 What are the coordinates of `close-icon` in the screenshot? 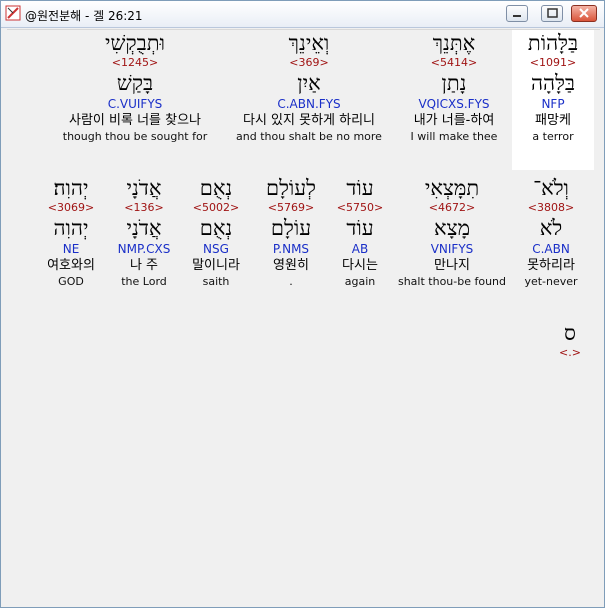 It's located at (584, 13).